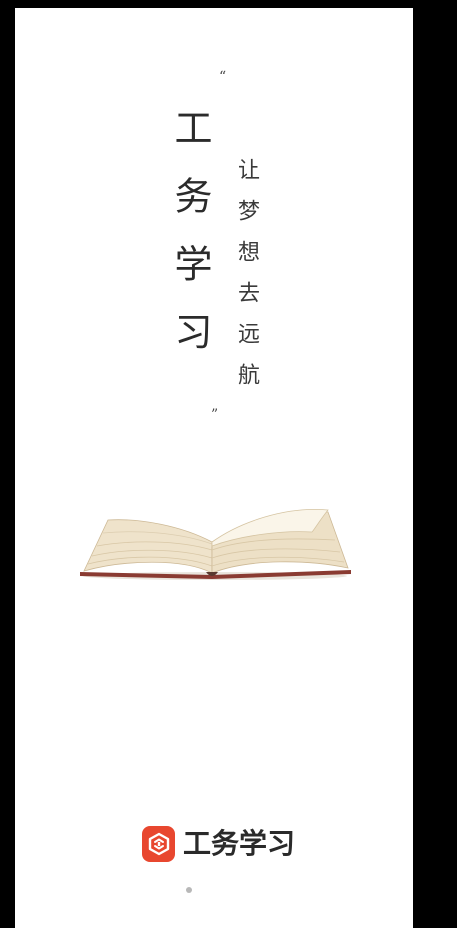  I want to click on close-quote-mark: ”, so click(215, 415).